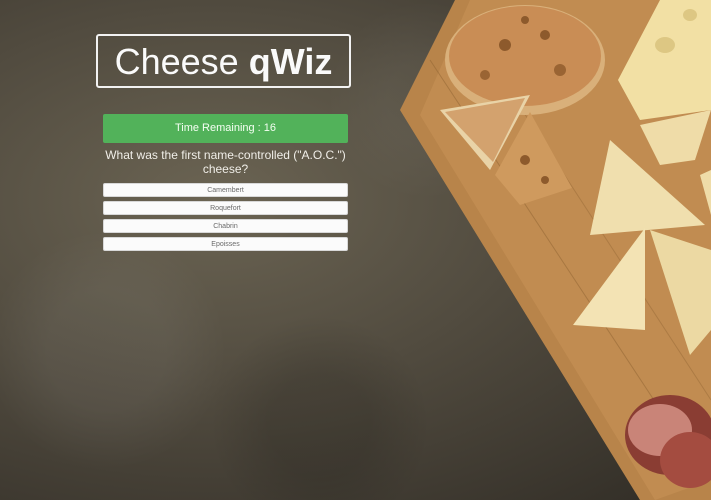 This screenshot has width=711, height=500. I want to click on answer-option-chabrin: Chabrin, so click(225, 226).